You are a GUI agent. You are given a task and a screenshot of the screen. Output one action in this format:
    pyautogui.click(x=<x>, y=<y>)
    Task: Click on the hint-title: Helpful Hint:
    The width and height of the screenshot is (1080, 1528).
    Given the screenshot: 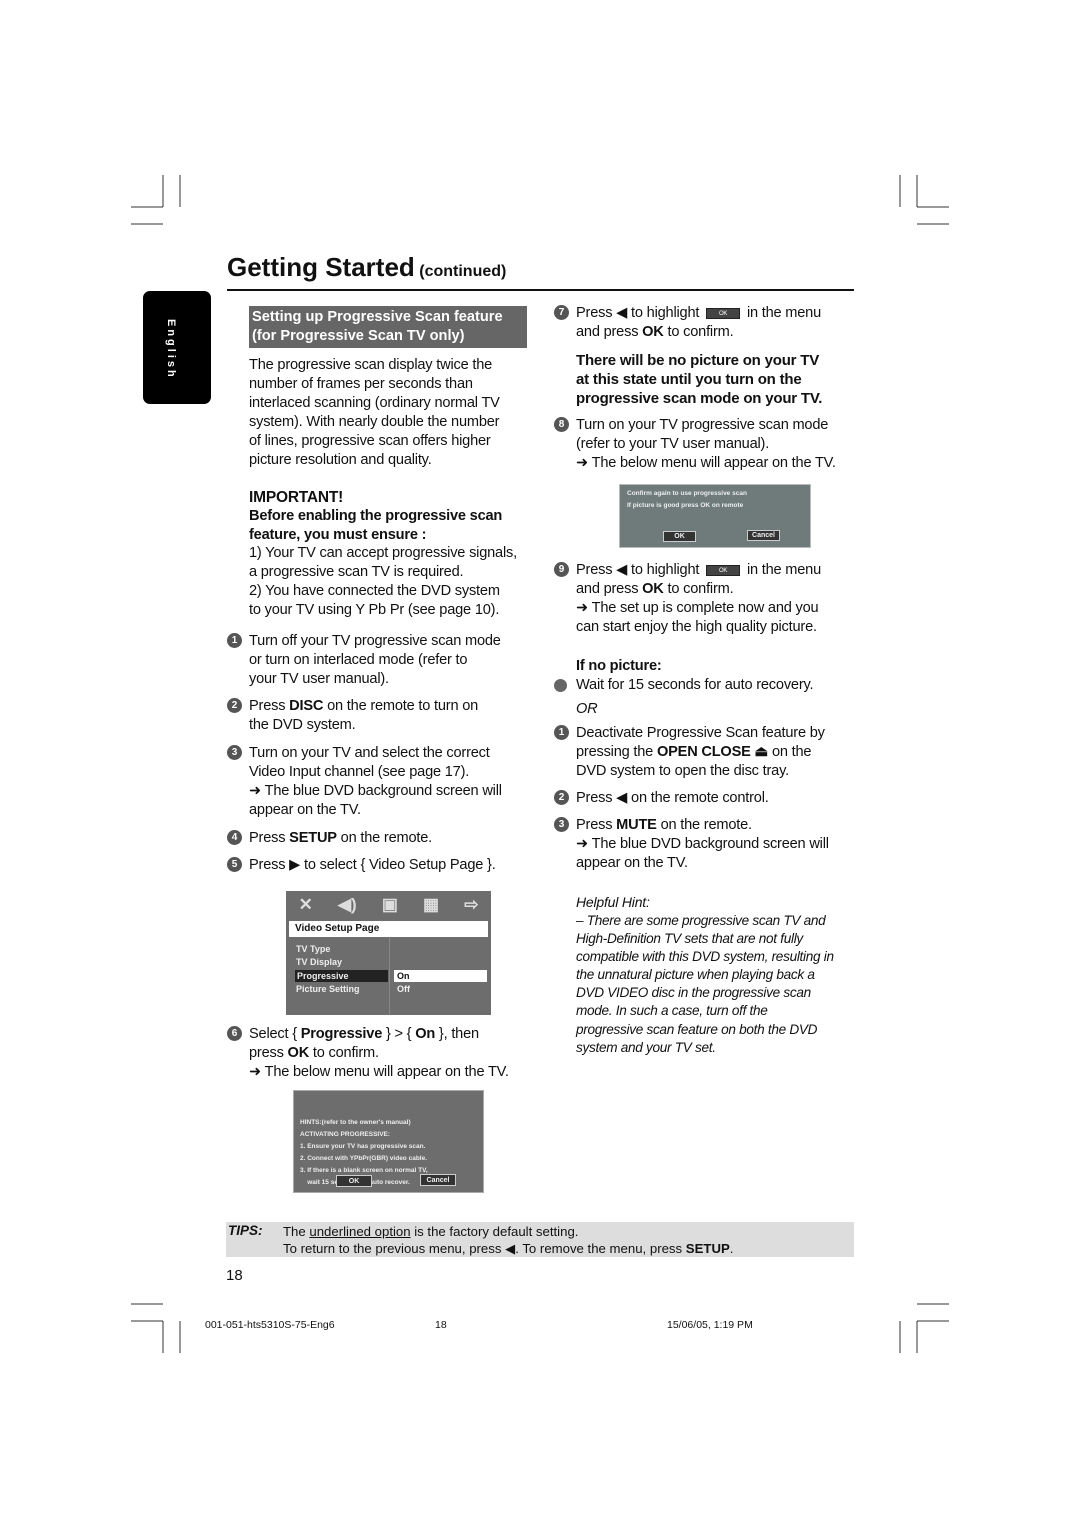 What is the action you would take?
    pyautogui.click(x=613, y=902)
    